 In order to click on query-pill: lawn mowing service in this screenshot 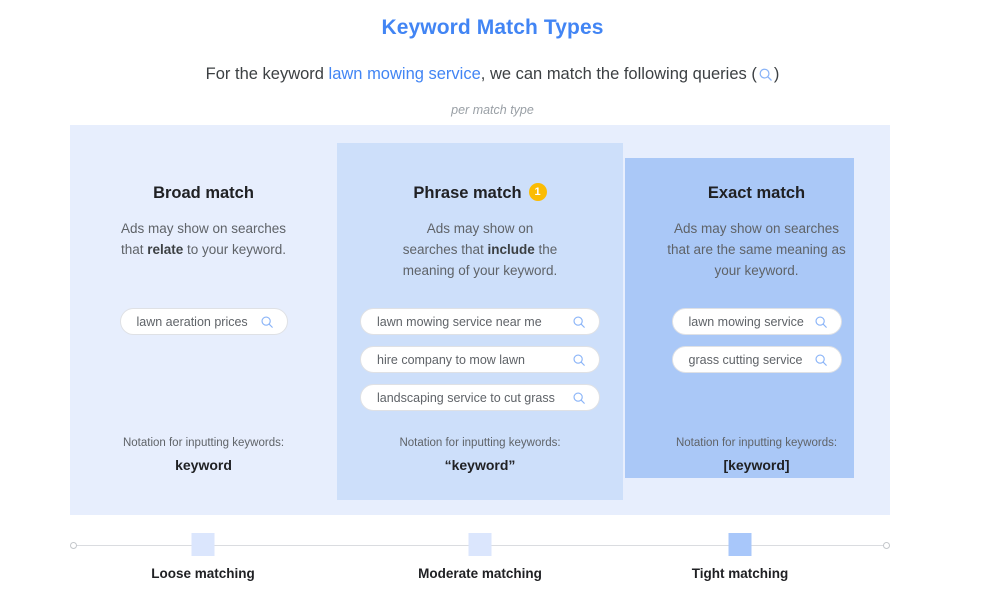, I will do `click(756, 321)`.